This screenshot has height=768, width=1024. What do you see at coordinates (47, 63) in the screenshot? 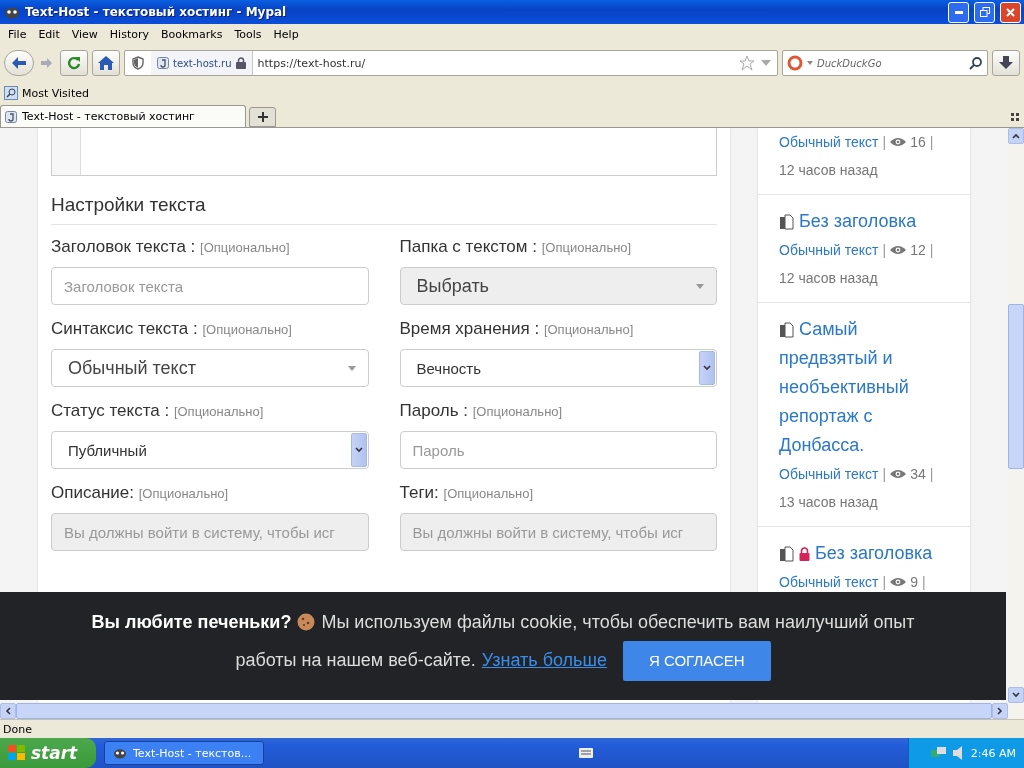
I see `forward-arrow-icon` at bounding box center [47, 63].